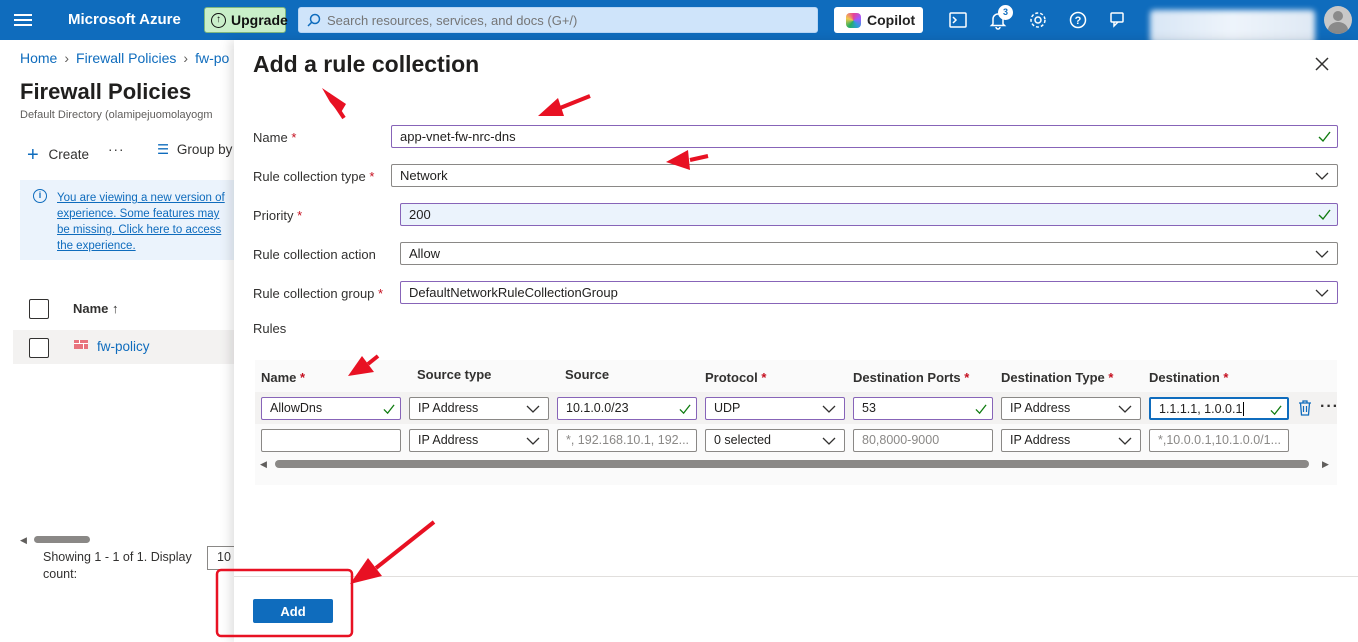 The height and width of the screenshot is (642, 1358). Describe the element at coordinates (1232, 27) in the screenshot. I see `account-name-blurred` at that location.